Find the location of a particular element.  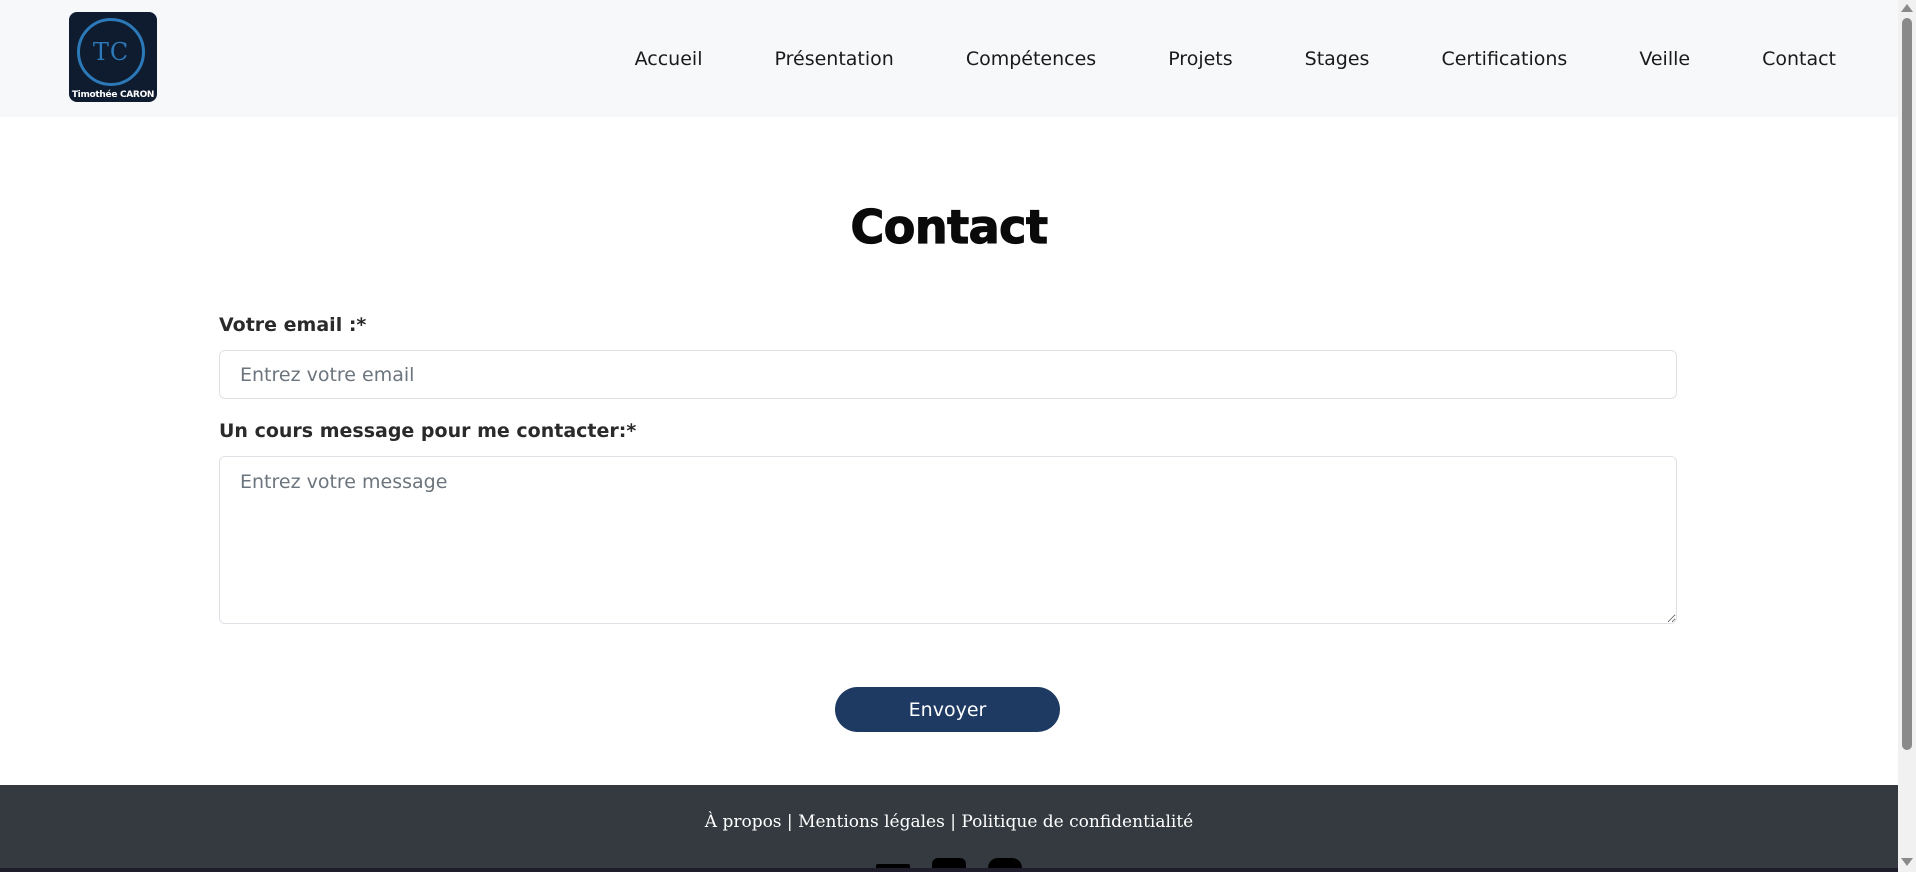

scroll-down-icon is located at coordinates (1907, 862).